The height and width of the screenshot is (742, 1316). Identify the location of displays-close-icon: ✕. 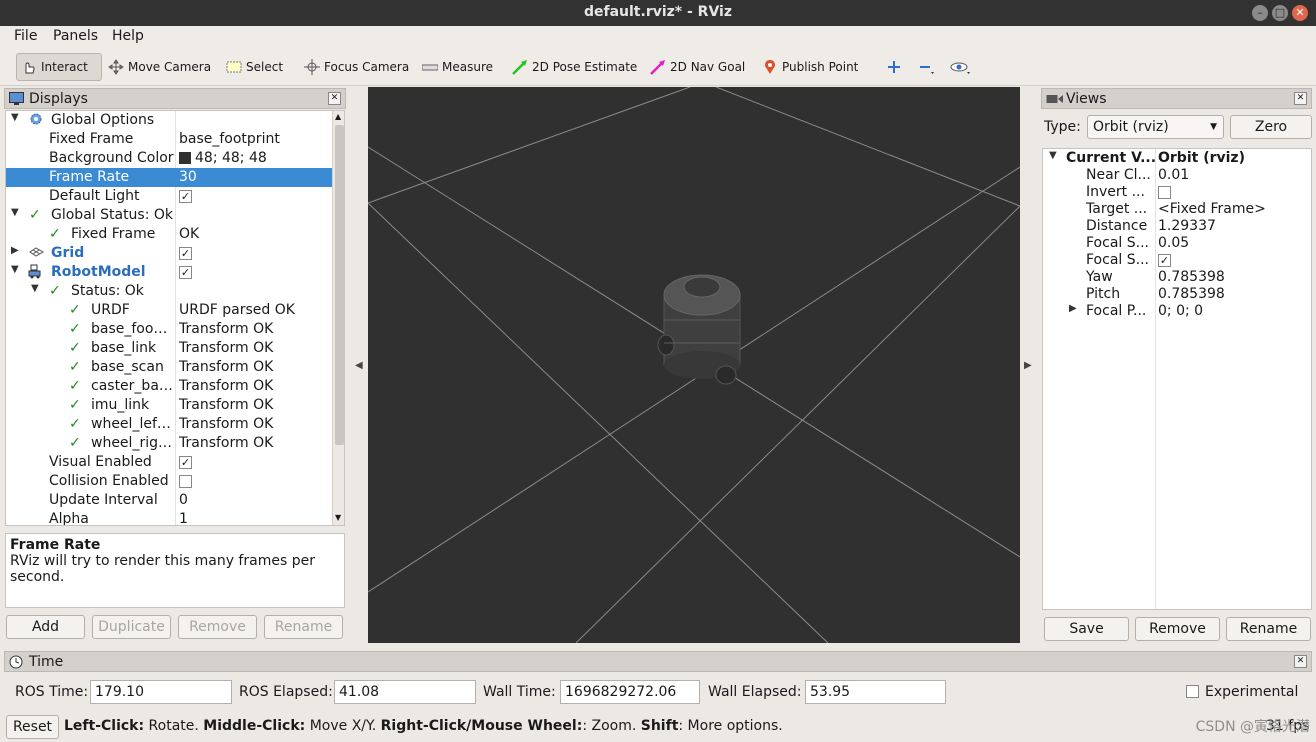
(334, 98).